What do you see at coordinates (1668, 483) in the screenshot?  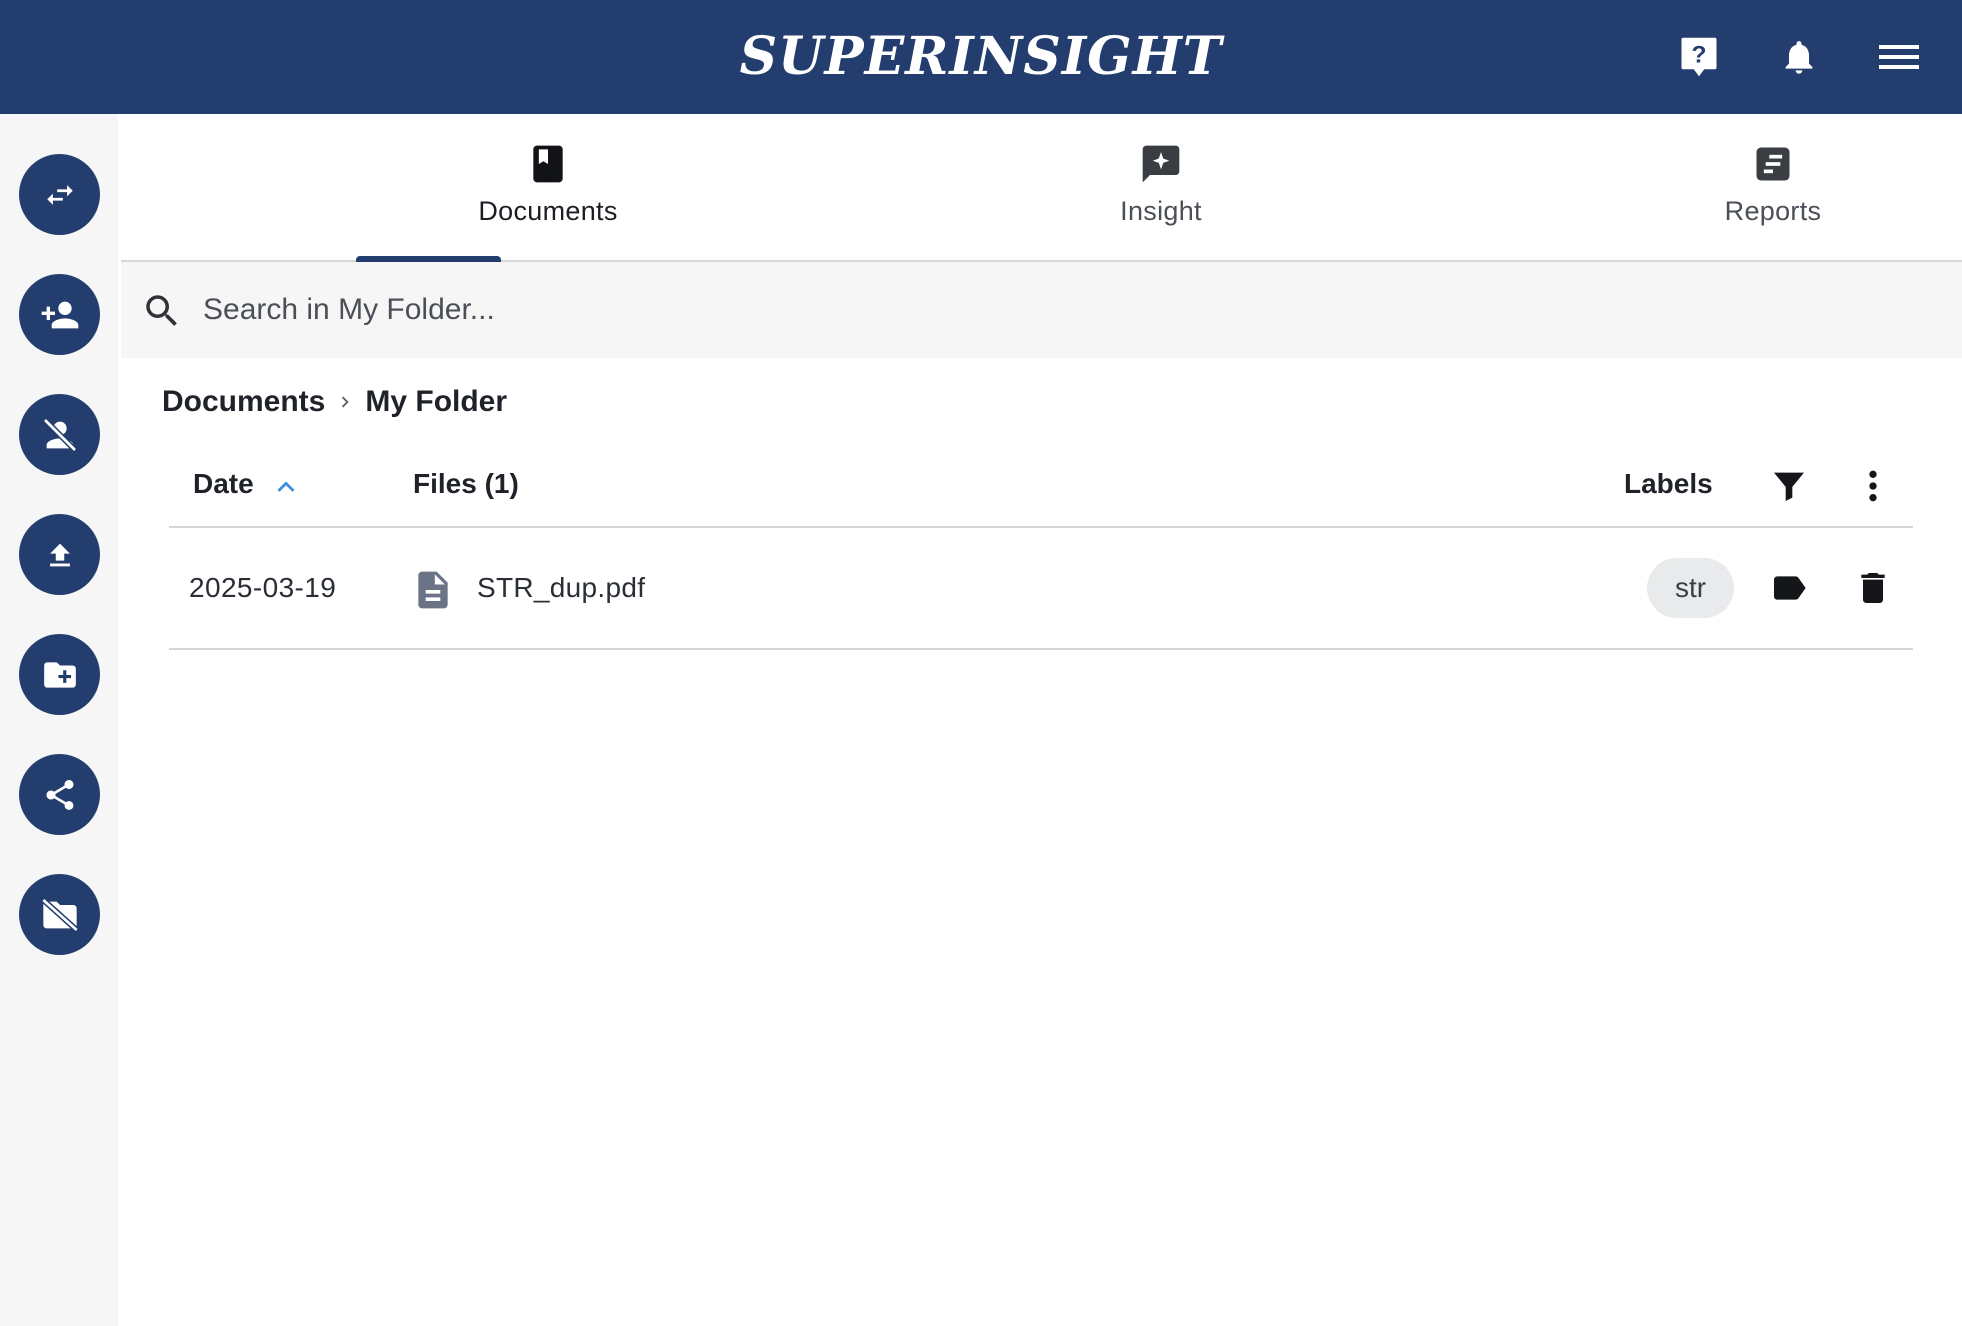 I see `column-header-labels: Labels` at bounding box center [1668, 483].